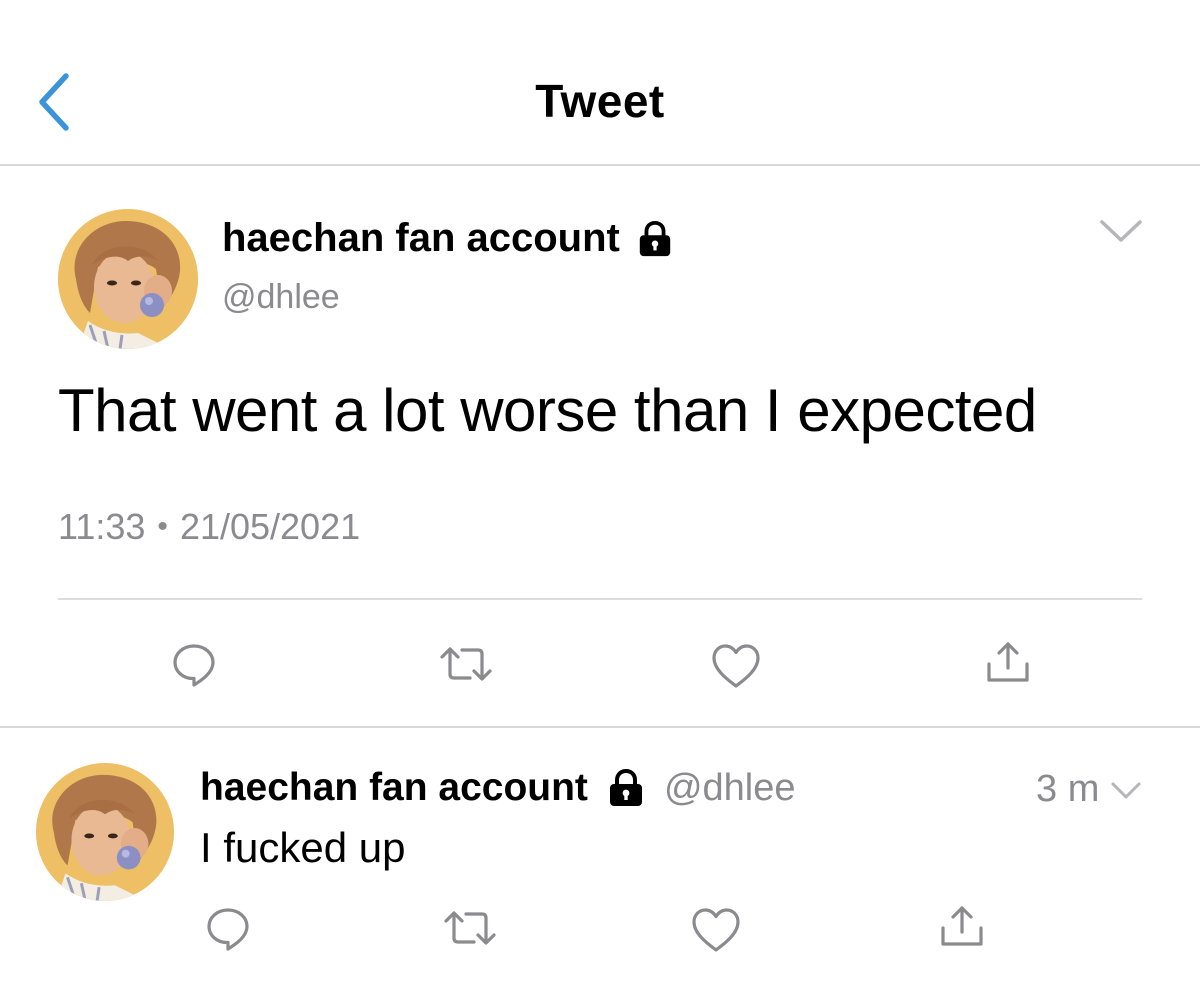  I want to click on tweet-text: That went a lot worse than I expected, so click(547, 410).